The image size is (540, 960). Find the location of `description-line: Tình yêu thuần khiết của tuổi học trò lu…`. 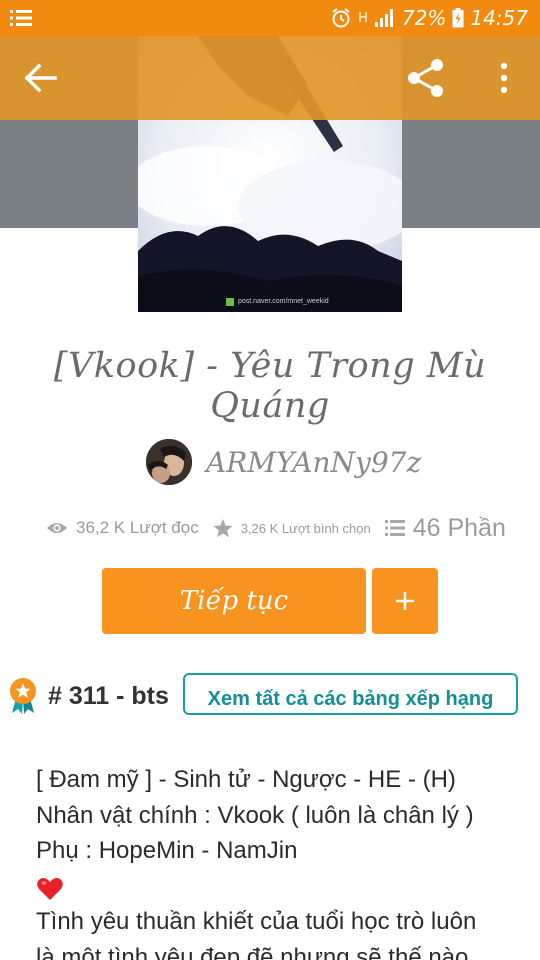

description-line: Tình yêu thuần khiết của tuổi học trò lu… is located at coordinates (256, 921).